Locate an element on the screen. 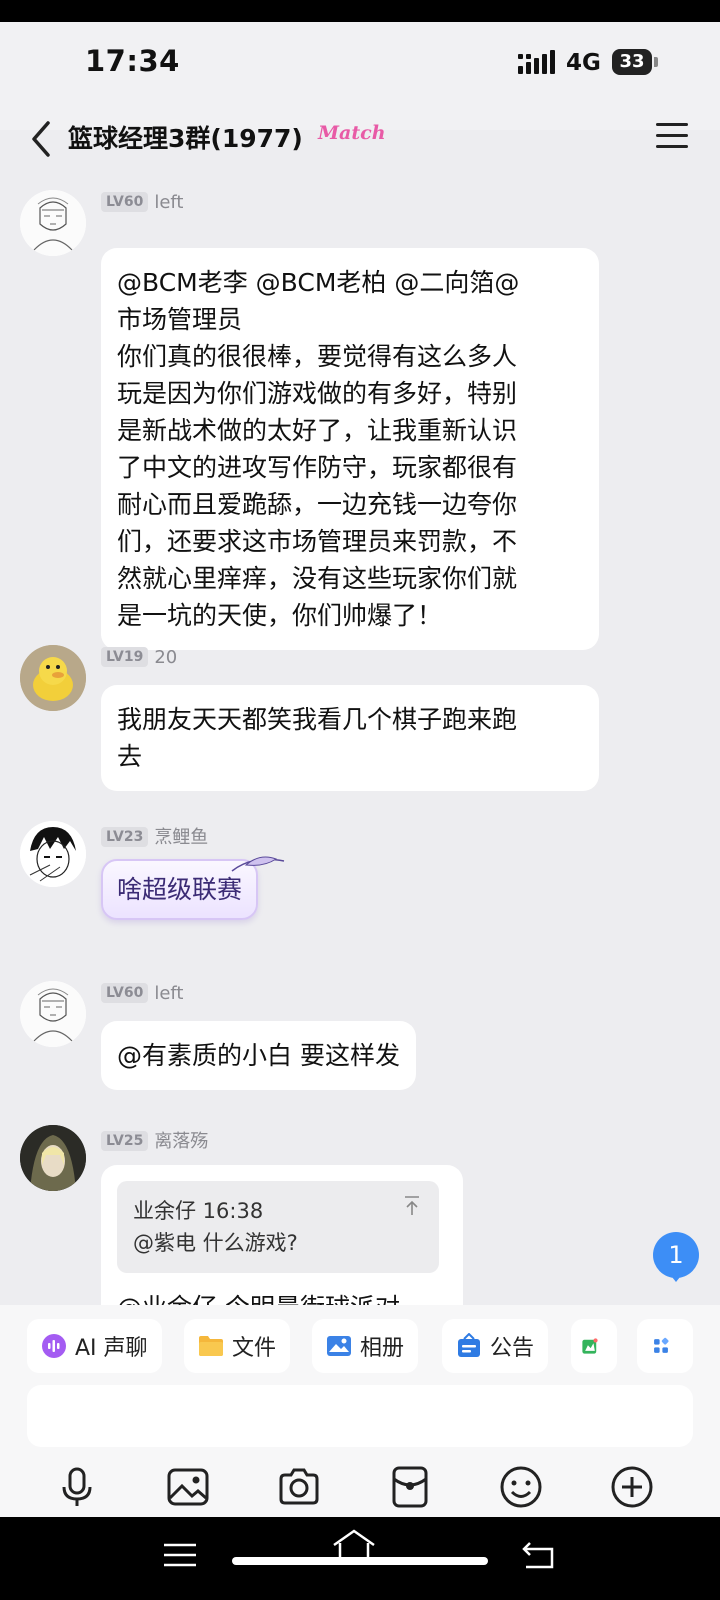 The width and height of the screenshot is (720, 1600). announcement-icon is located at coordinates (469, 1345).